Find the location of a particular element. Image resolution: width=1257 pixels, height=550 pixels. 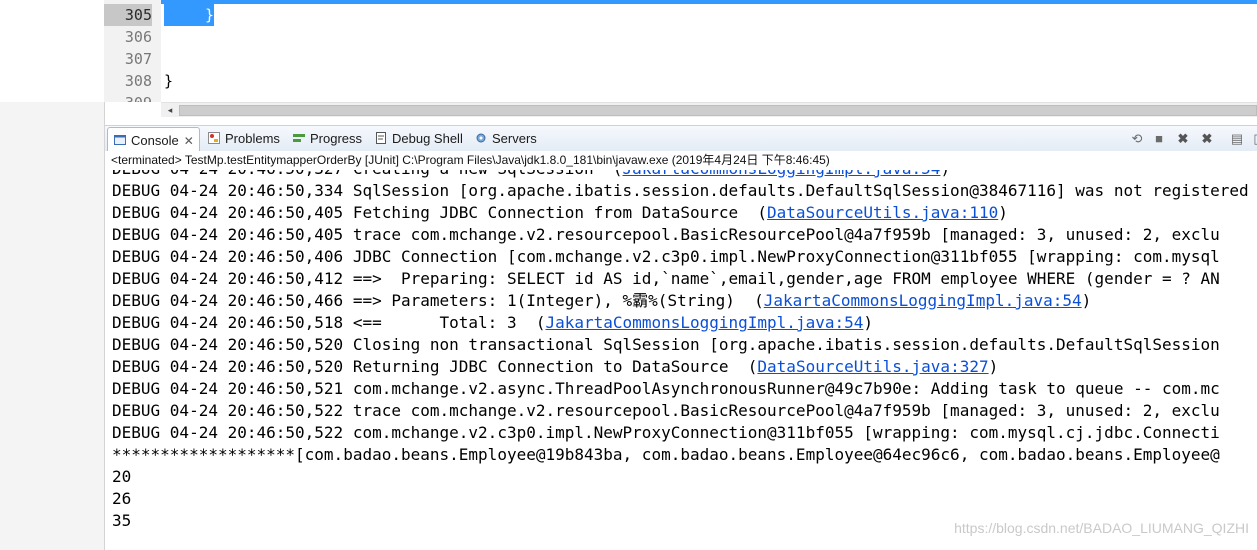

terminate-icon: ■ is located at coordinates (1159, 139).